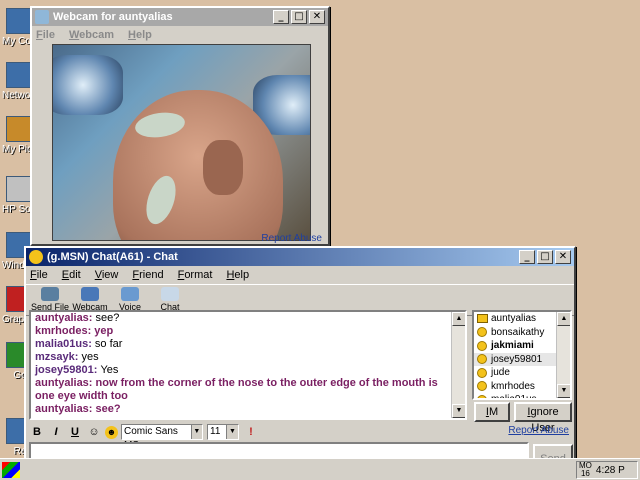 The width and height of the screenshot is (640, 480). What do you see at coordinates (515, 333) in the screenshot?
I see `user-list-item: bonsaikathy` at bounding box center [515, 333].